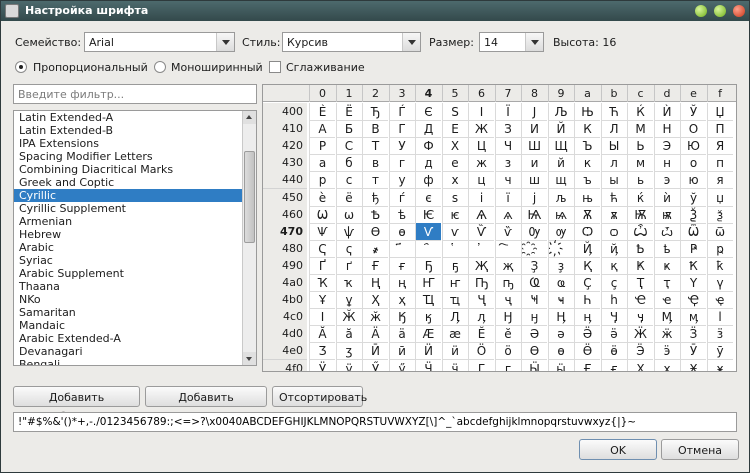  Describe the element at coordinates (128, 221) in the screenshot. I see `list-item: Armenian` at that location.